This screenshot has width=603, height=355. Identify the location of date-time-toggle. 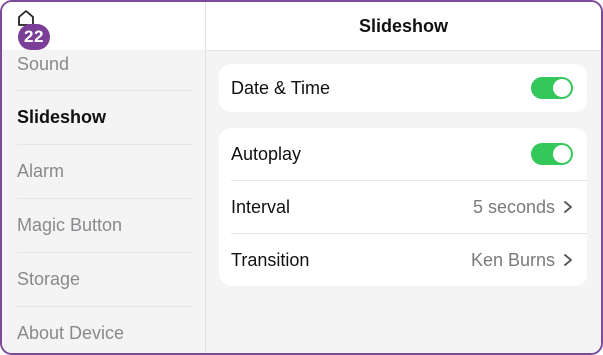
(552, 88).